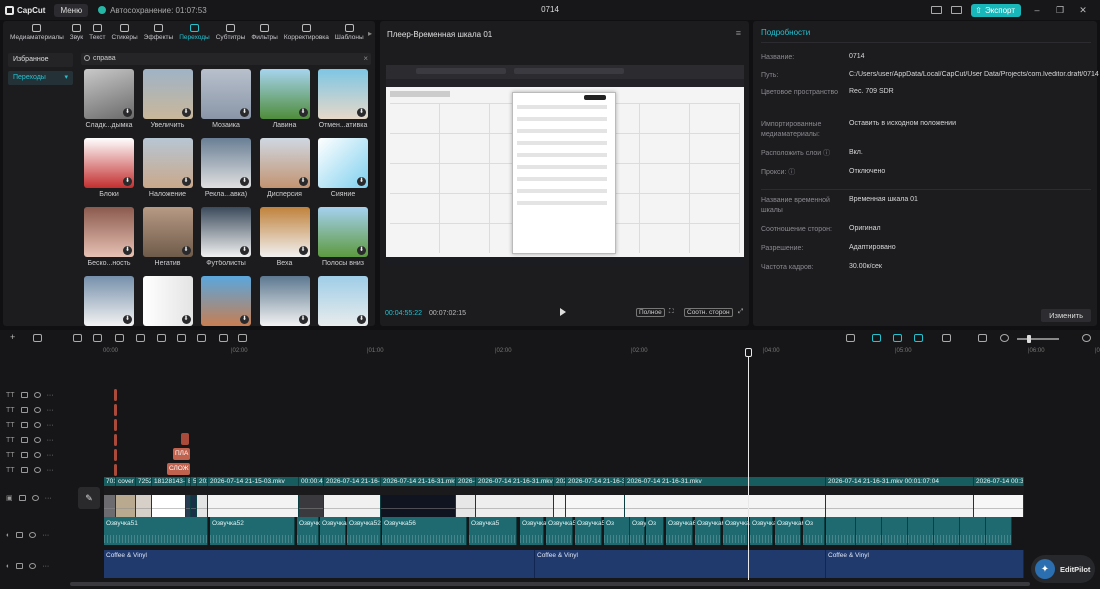 This screenshot has height=589, width=1100. Describe the element at coordinates (178, 469) in the screenshot. I see `text-clip: СЛОЖ` at that location.